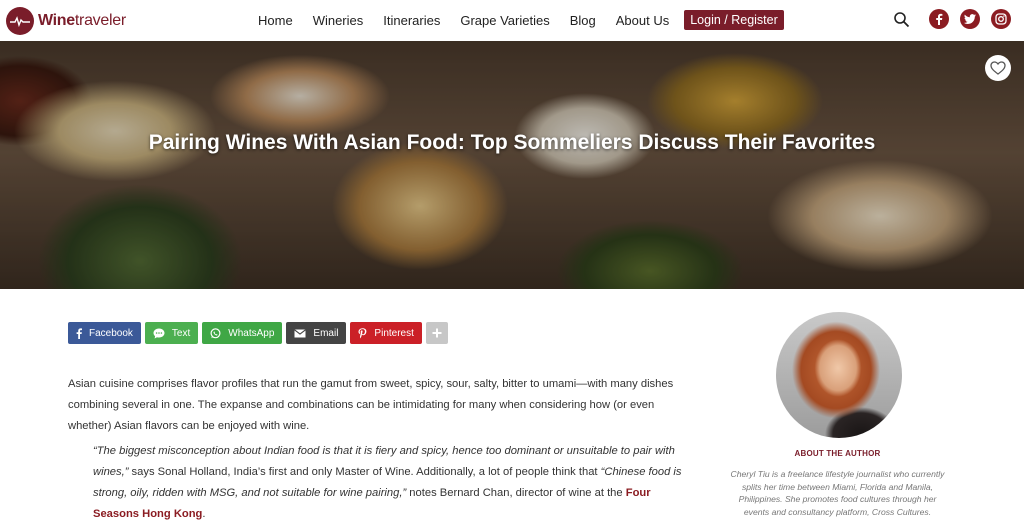 This screenshot has height=530, width=1024. I want to click on nav-grape-varieties: Grape Varieties, so click(504, 20).